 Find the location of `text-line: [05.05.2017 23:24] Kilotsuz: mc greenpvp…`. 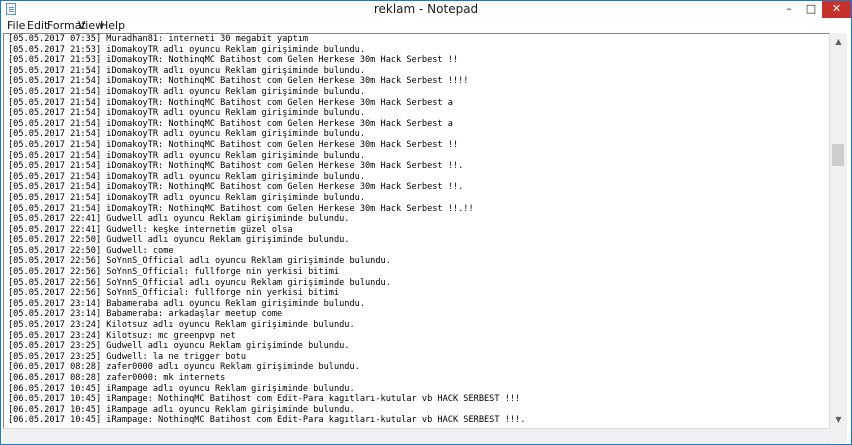

text-line: [05.05.2017 23:24] Kilotsuz: mc greenpvp… is located at coordinates (122, 335).